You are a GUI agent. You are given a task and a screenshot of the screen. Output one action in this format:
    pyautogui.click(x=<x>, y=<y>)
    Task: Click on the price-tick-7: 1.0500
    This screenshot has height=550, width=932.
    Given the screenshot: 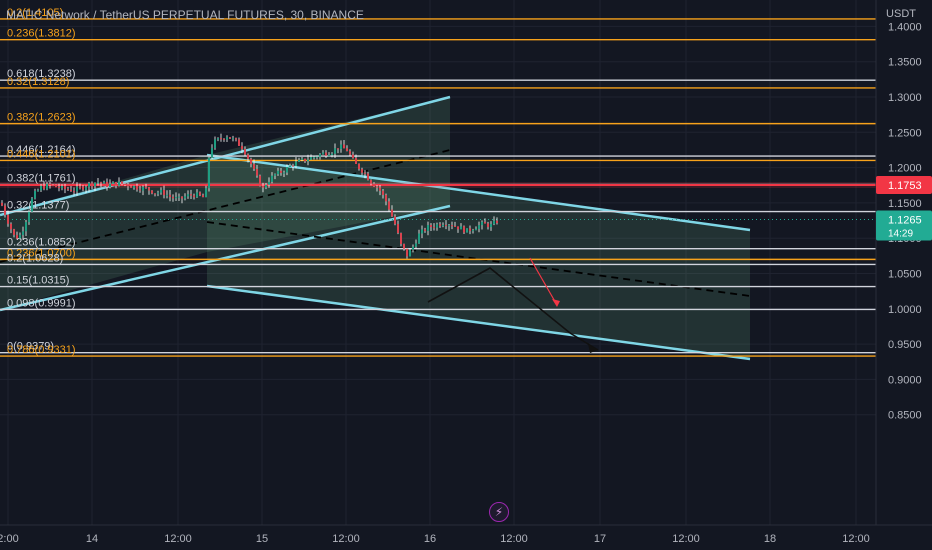 What is the action you would take?
    pyautogui.click(x=905, y=275)
    